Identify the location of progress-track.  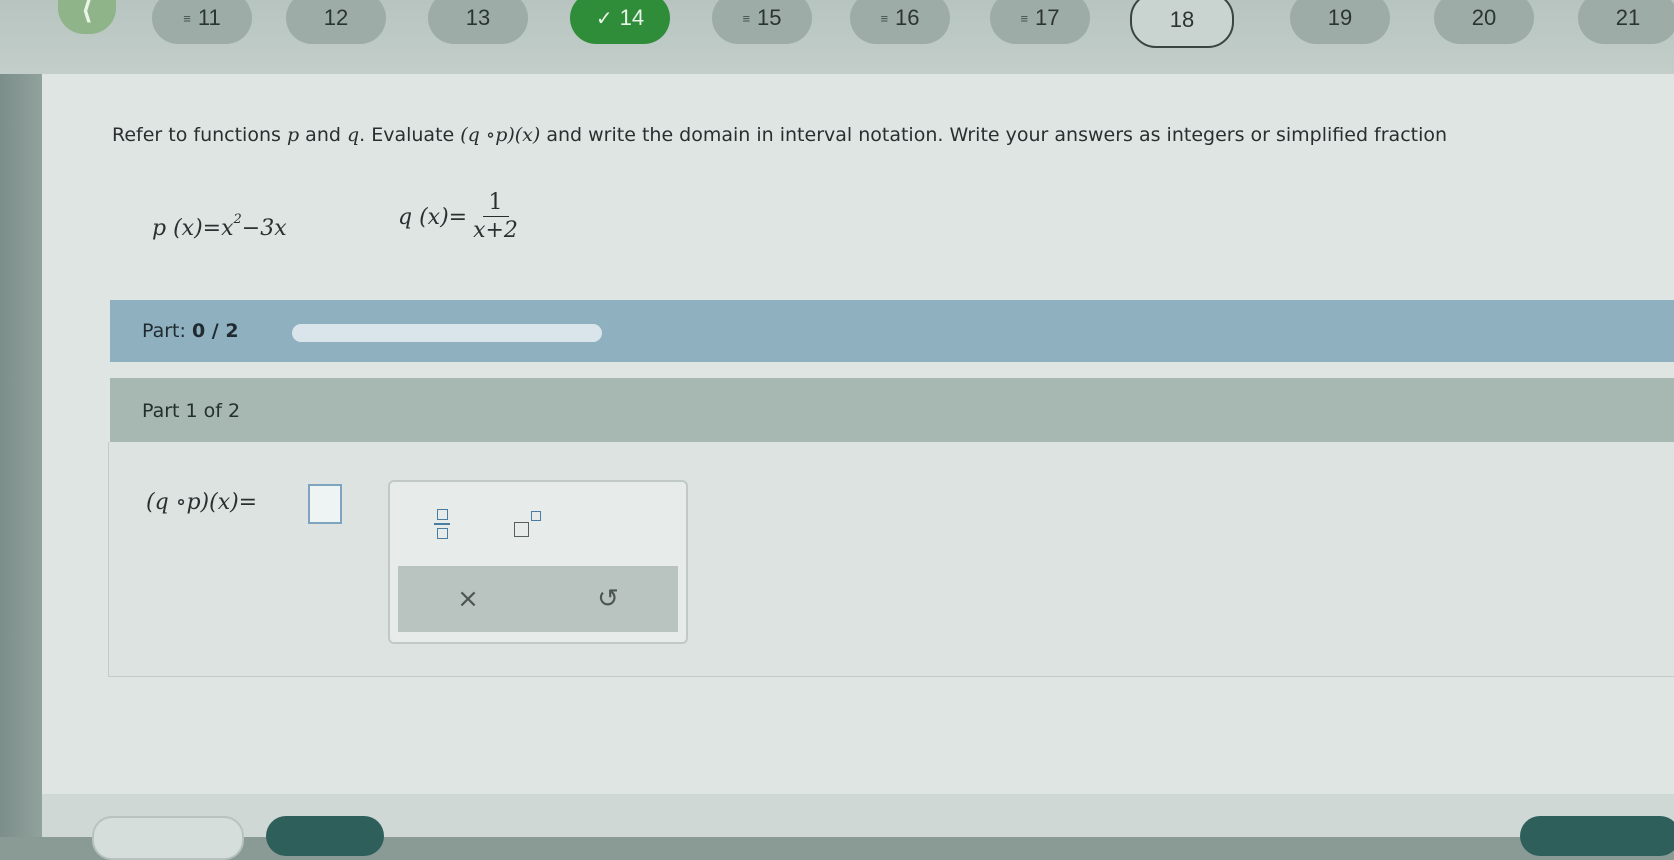
(447, 333).